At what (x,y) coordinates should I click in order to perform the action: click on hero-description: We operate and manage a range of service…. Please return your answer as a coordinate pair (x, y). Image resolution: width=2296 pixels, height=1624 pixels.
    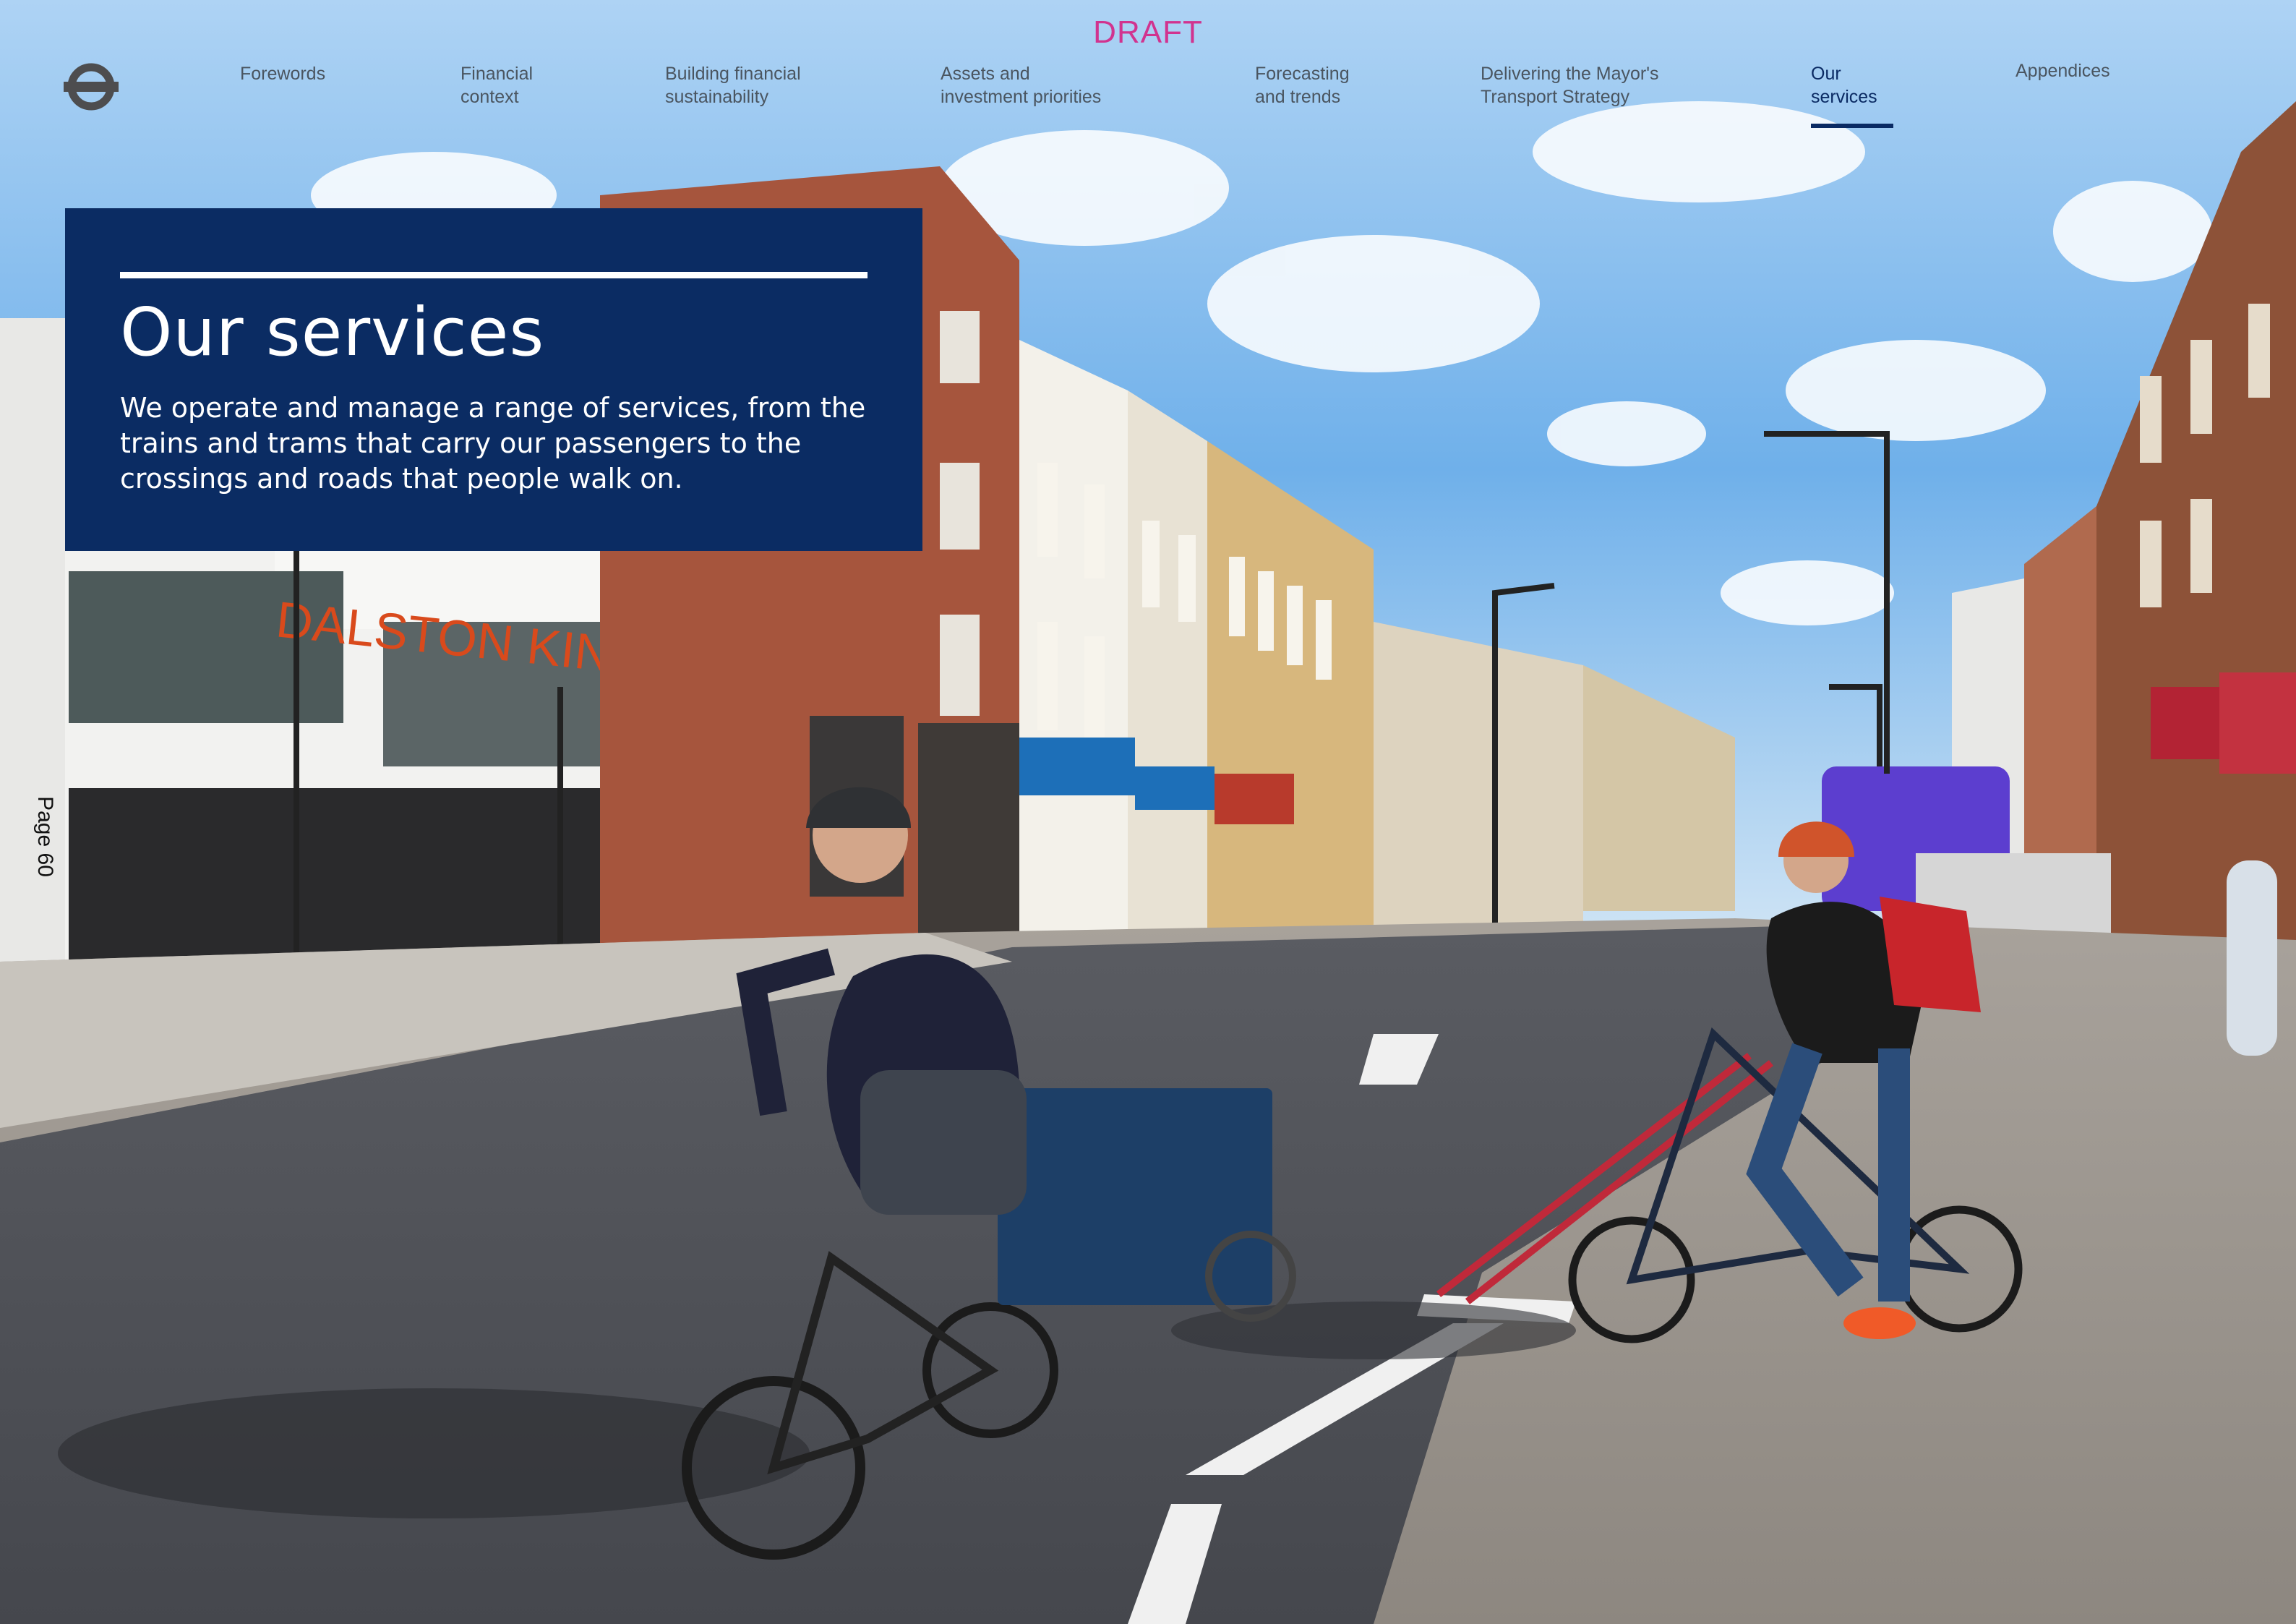
    Looking at the image, I should click on (493, 443).